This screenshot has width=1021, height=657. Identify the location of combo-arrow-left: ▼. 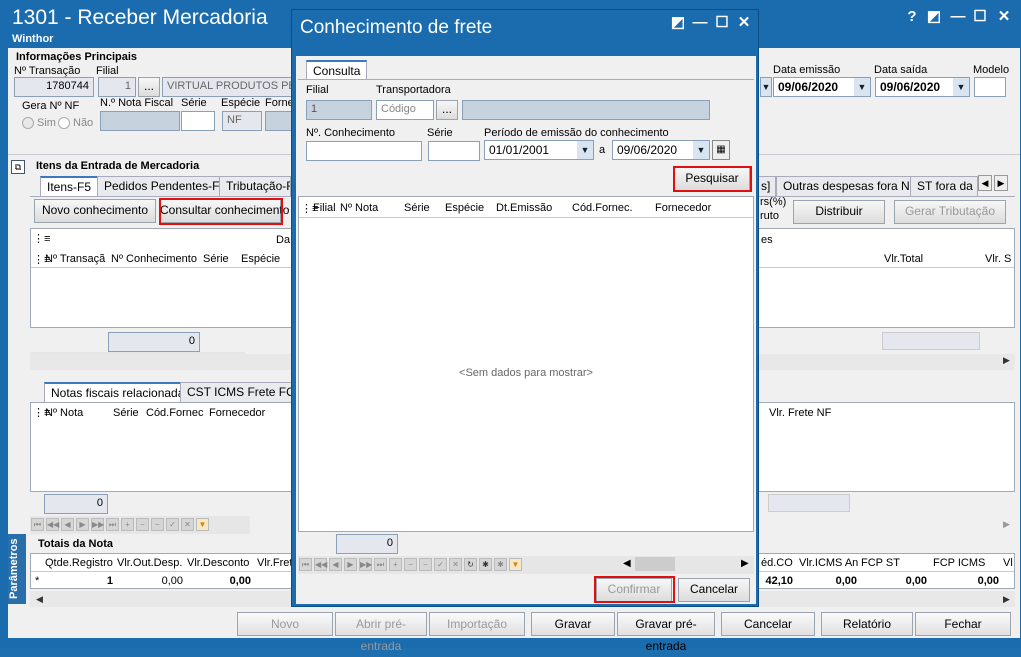
(766, 87).